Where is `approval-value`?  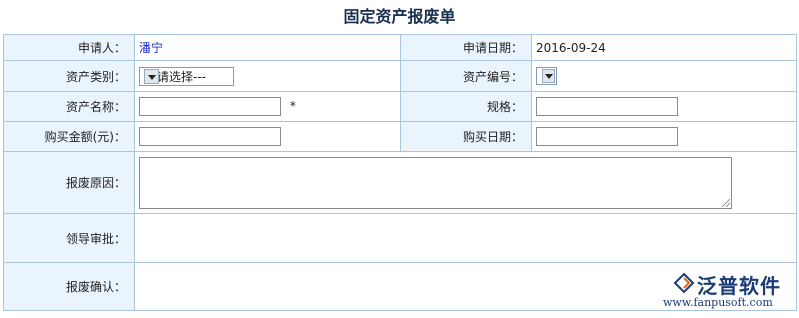
approval-value is located at coordinates (465, 238).